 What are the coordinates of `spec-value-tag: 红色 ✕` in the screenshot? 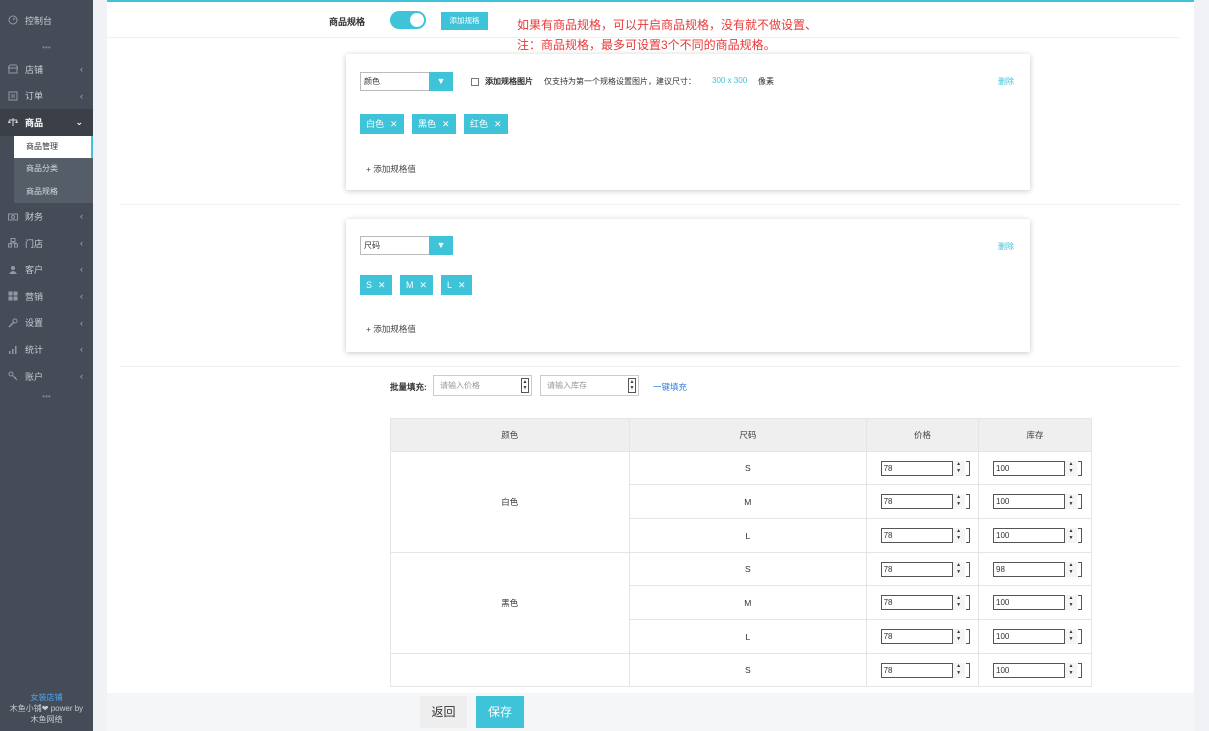 It's located at (486, 124).